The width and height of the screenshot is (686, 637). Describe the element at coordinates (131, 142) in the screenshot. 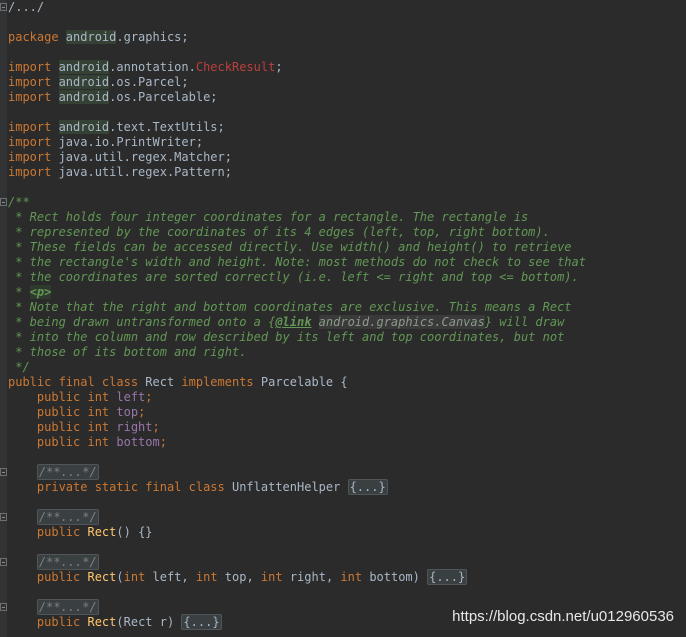

I see `code-token: java.io.PrintWriter;` at that location.